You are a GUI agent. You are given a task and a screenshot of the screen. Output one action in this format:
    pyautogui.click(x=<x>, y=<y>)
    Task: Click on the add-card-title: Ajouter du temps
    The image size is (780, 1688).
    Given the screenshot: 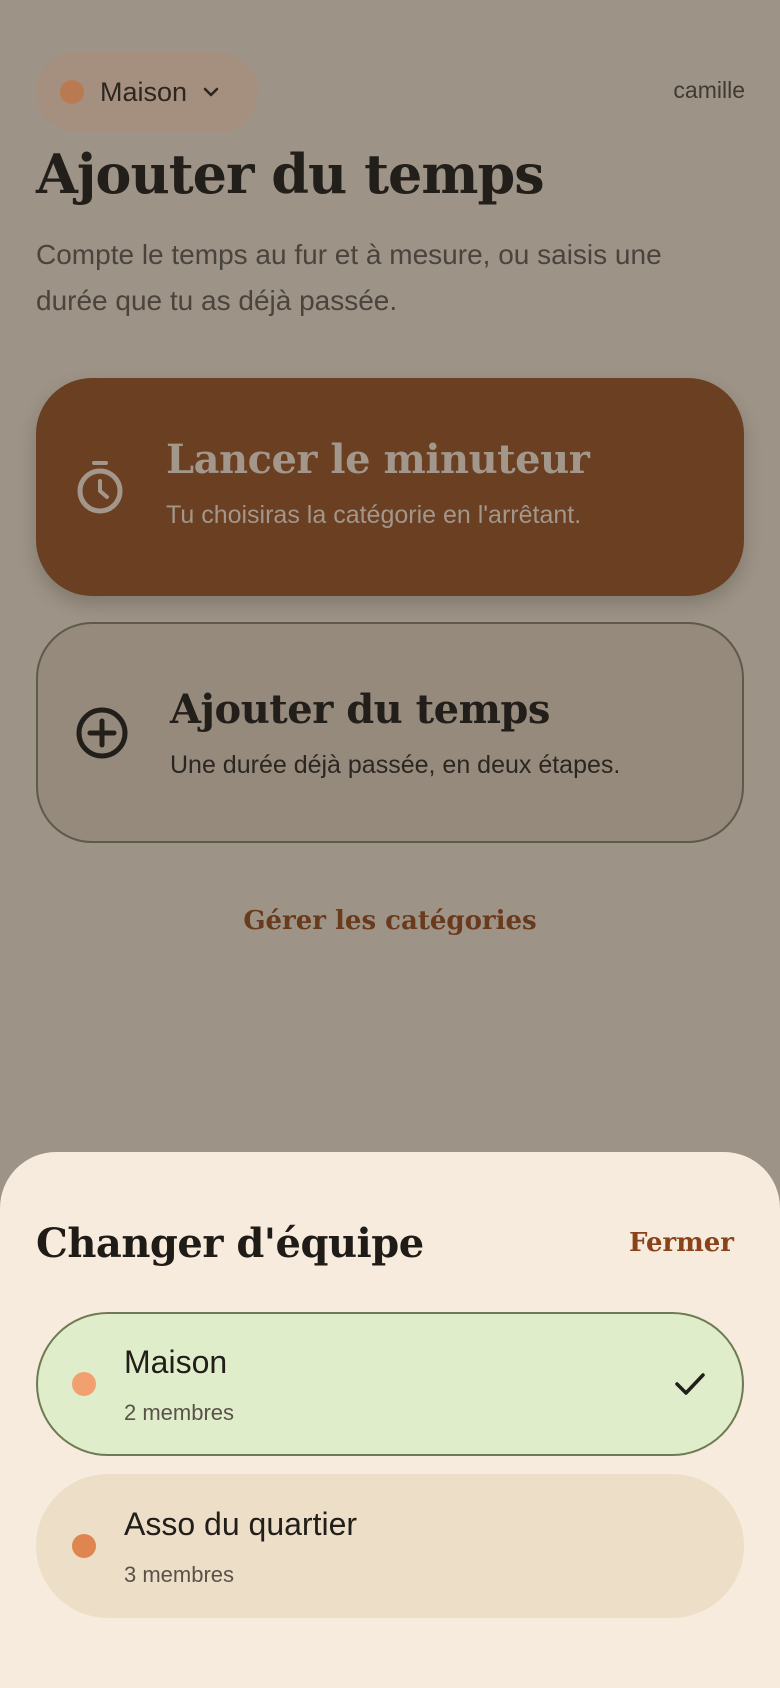 What is the action you would take?
    pyautogui.click(x=360, y=709)
    